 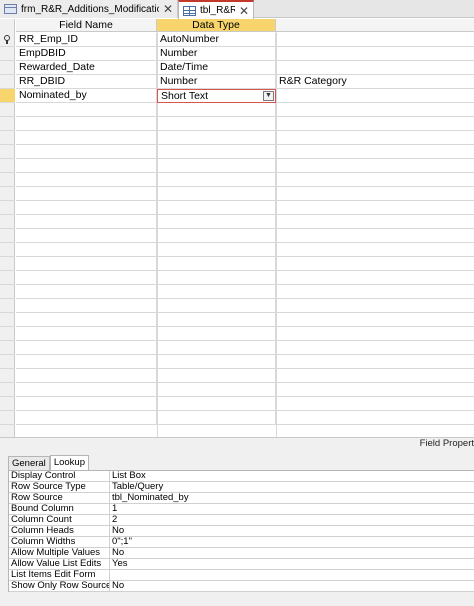 What do you see at coordinates (69, 462) in the screenshot?
I see `tab-lookup: Lookup` at bounding box center [69, 462].